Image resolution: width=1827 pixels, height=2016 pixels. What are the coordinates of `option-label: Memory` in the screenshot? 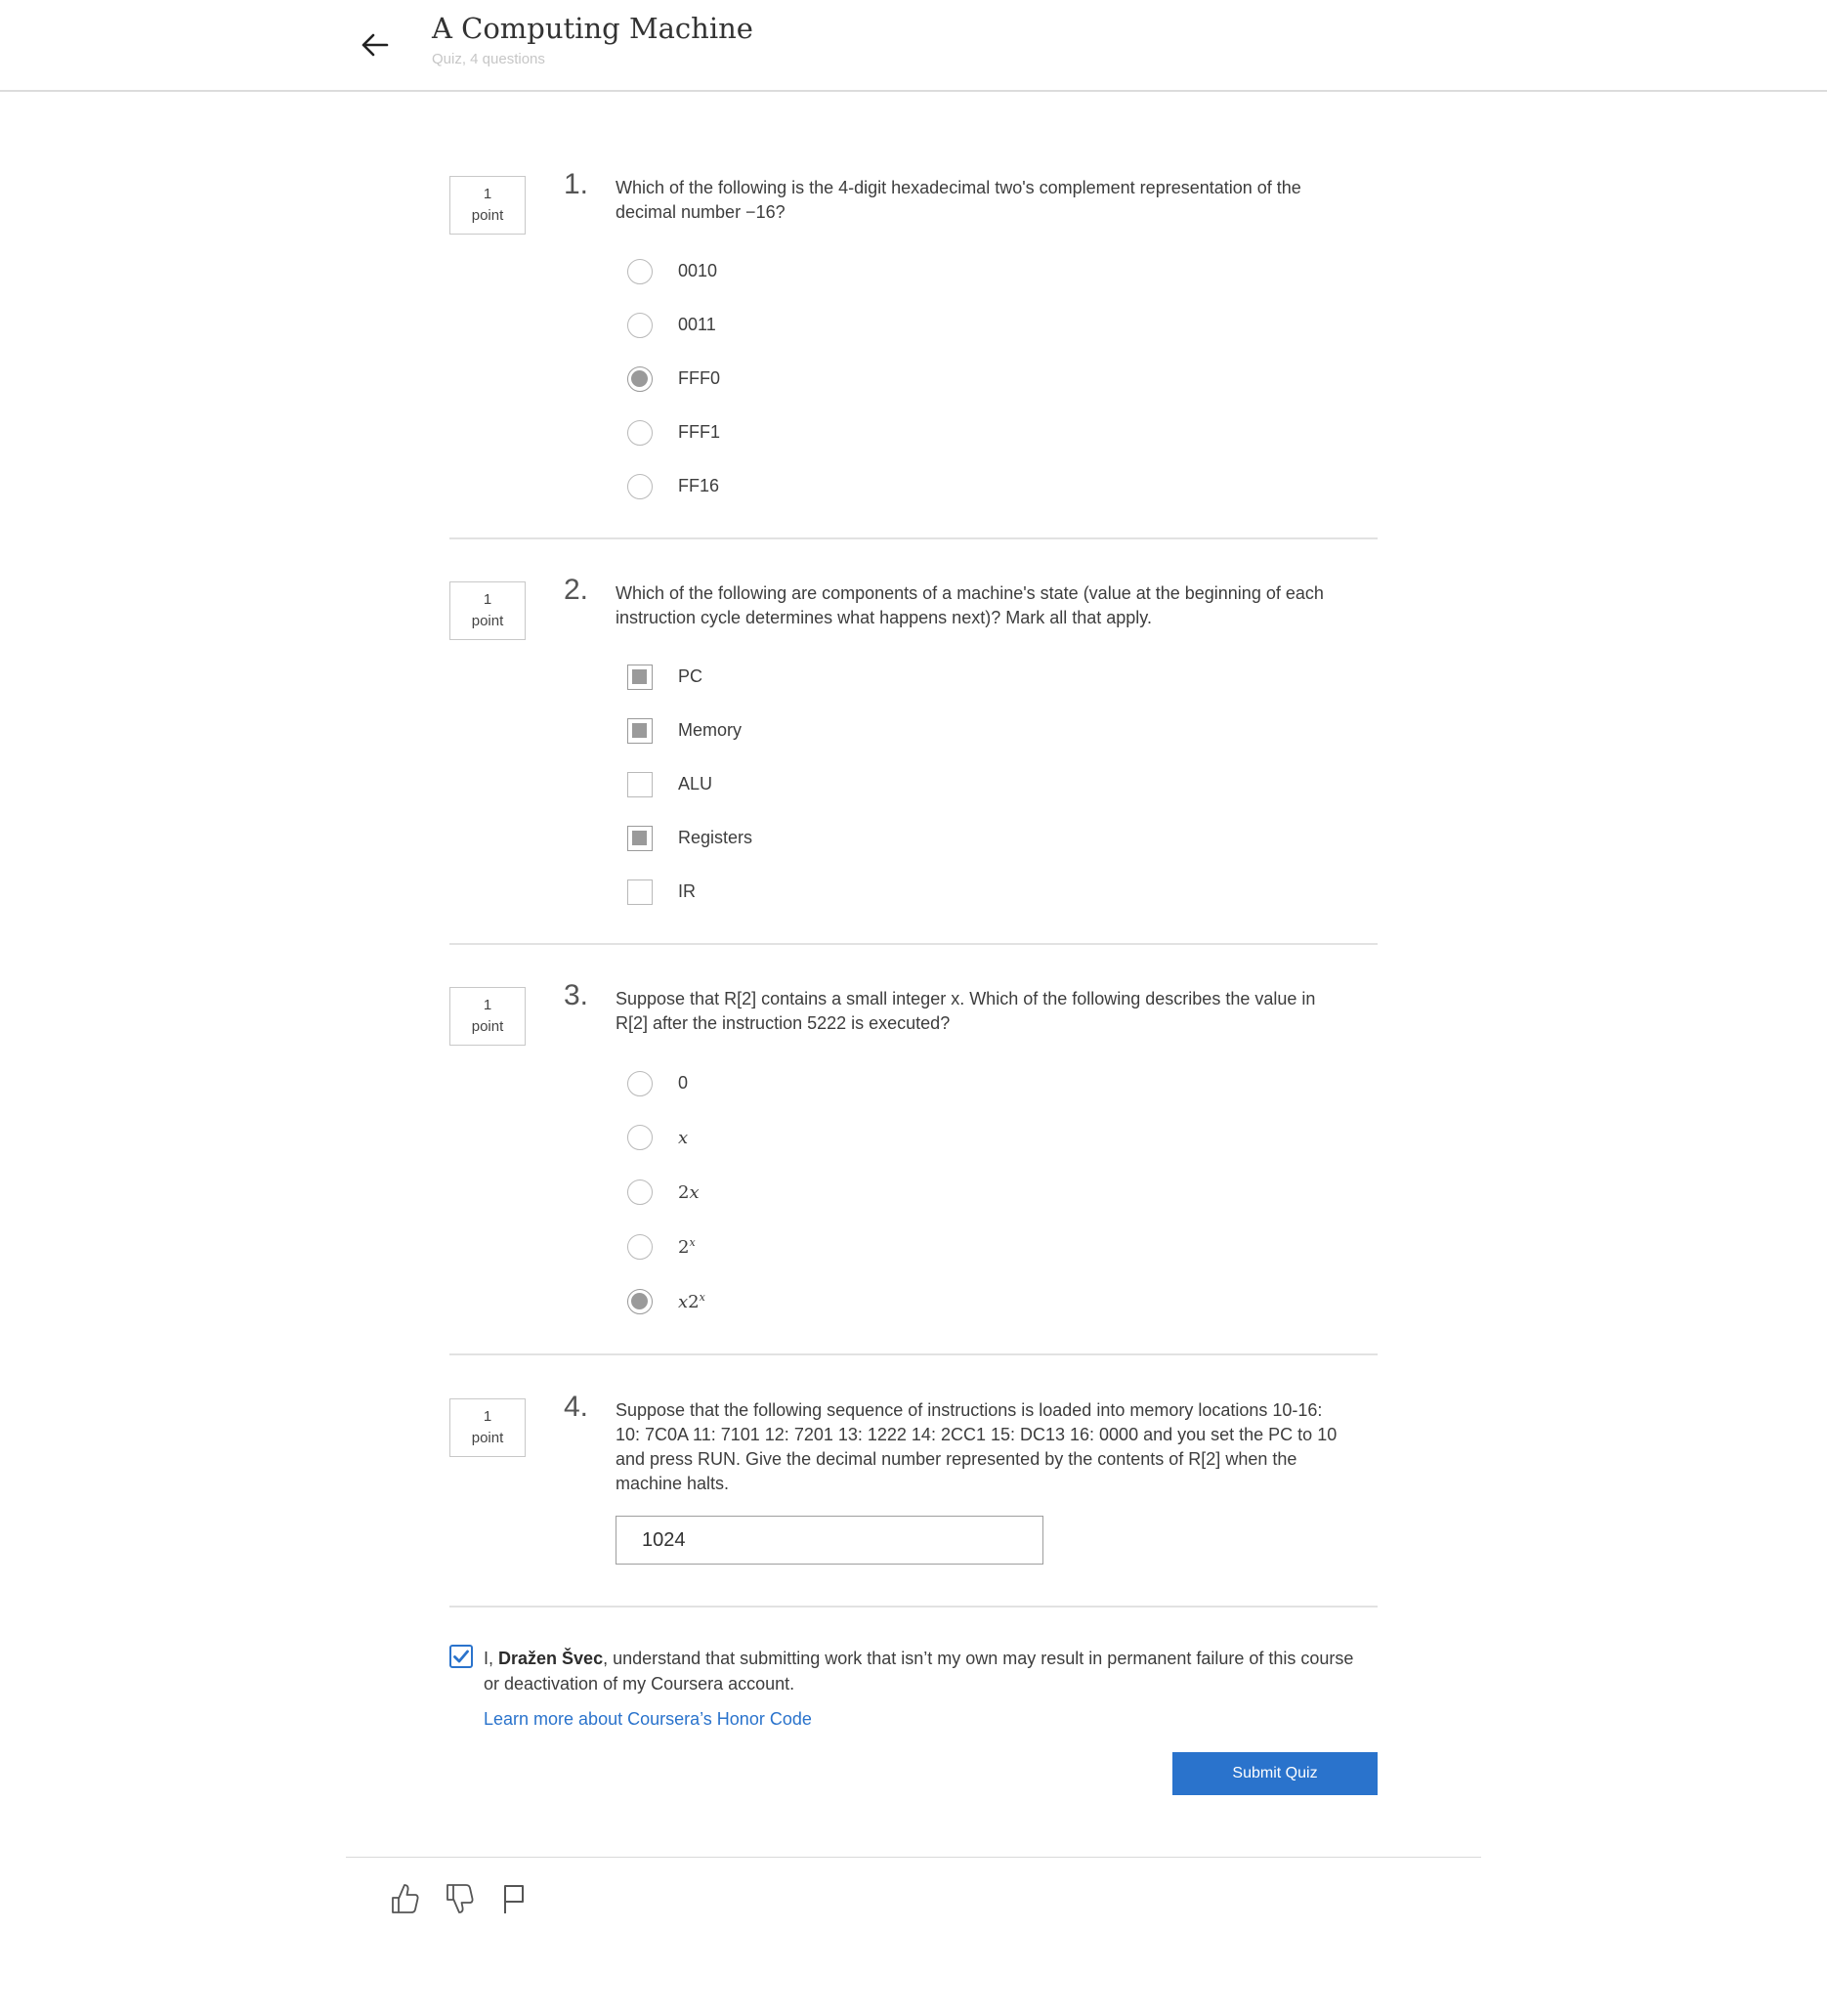 It's located at (710, 730).